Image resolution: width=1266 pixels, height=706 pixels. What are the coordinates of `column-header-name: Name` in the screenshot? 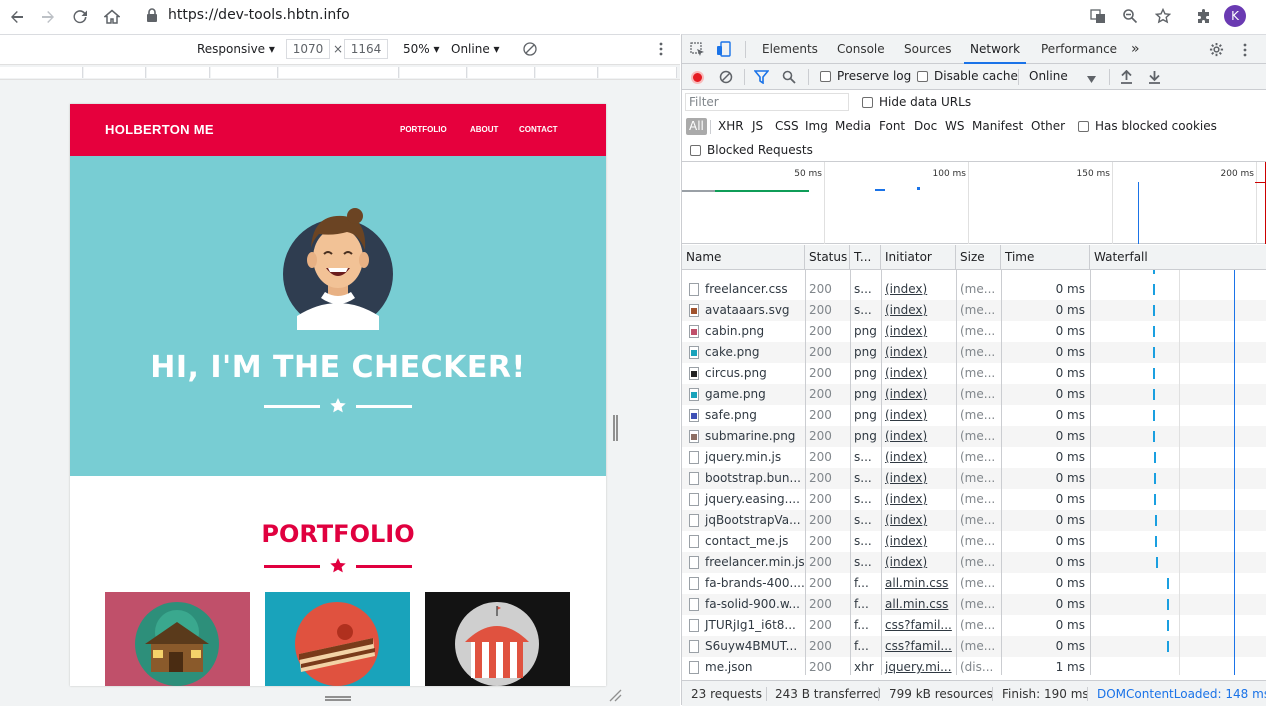 It's located at (743, 257).